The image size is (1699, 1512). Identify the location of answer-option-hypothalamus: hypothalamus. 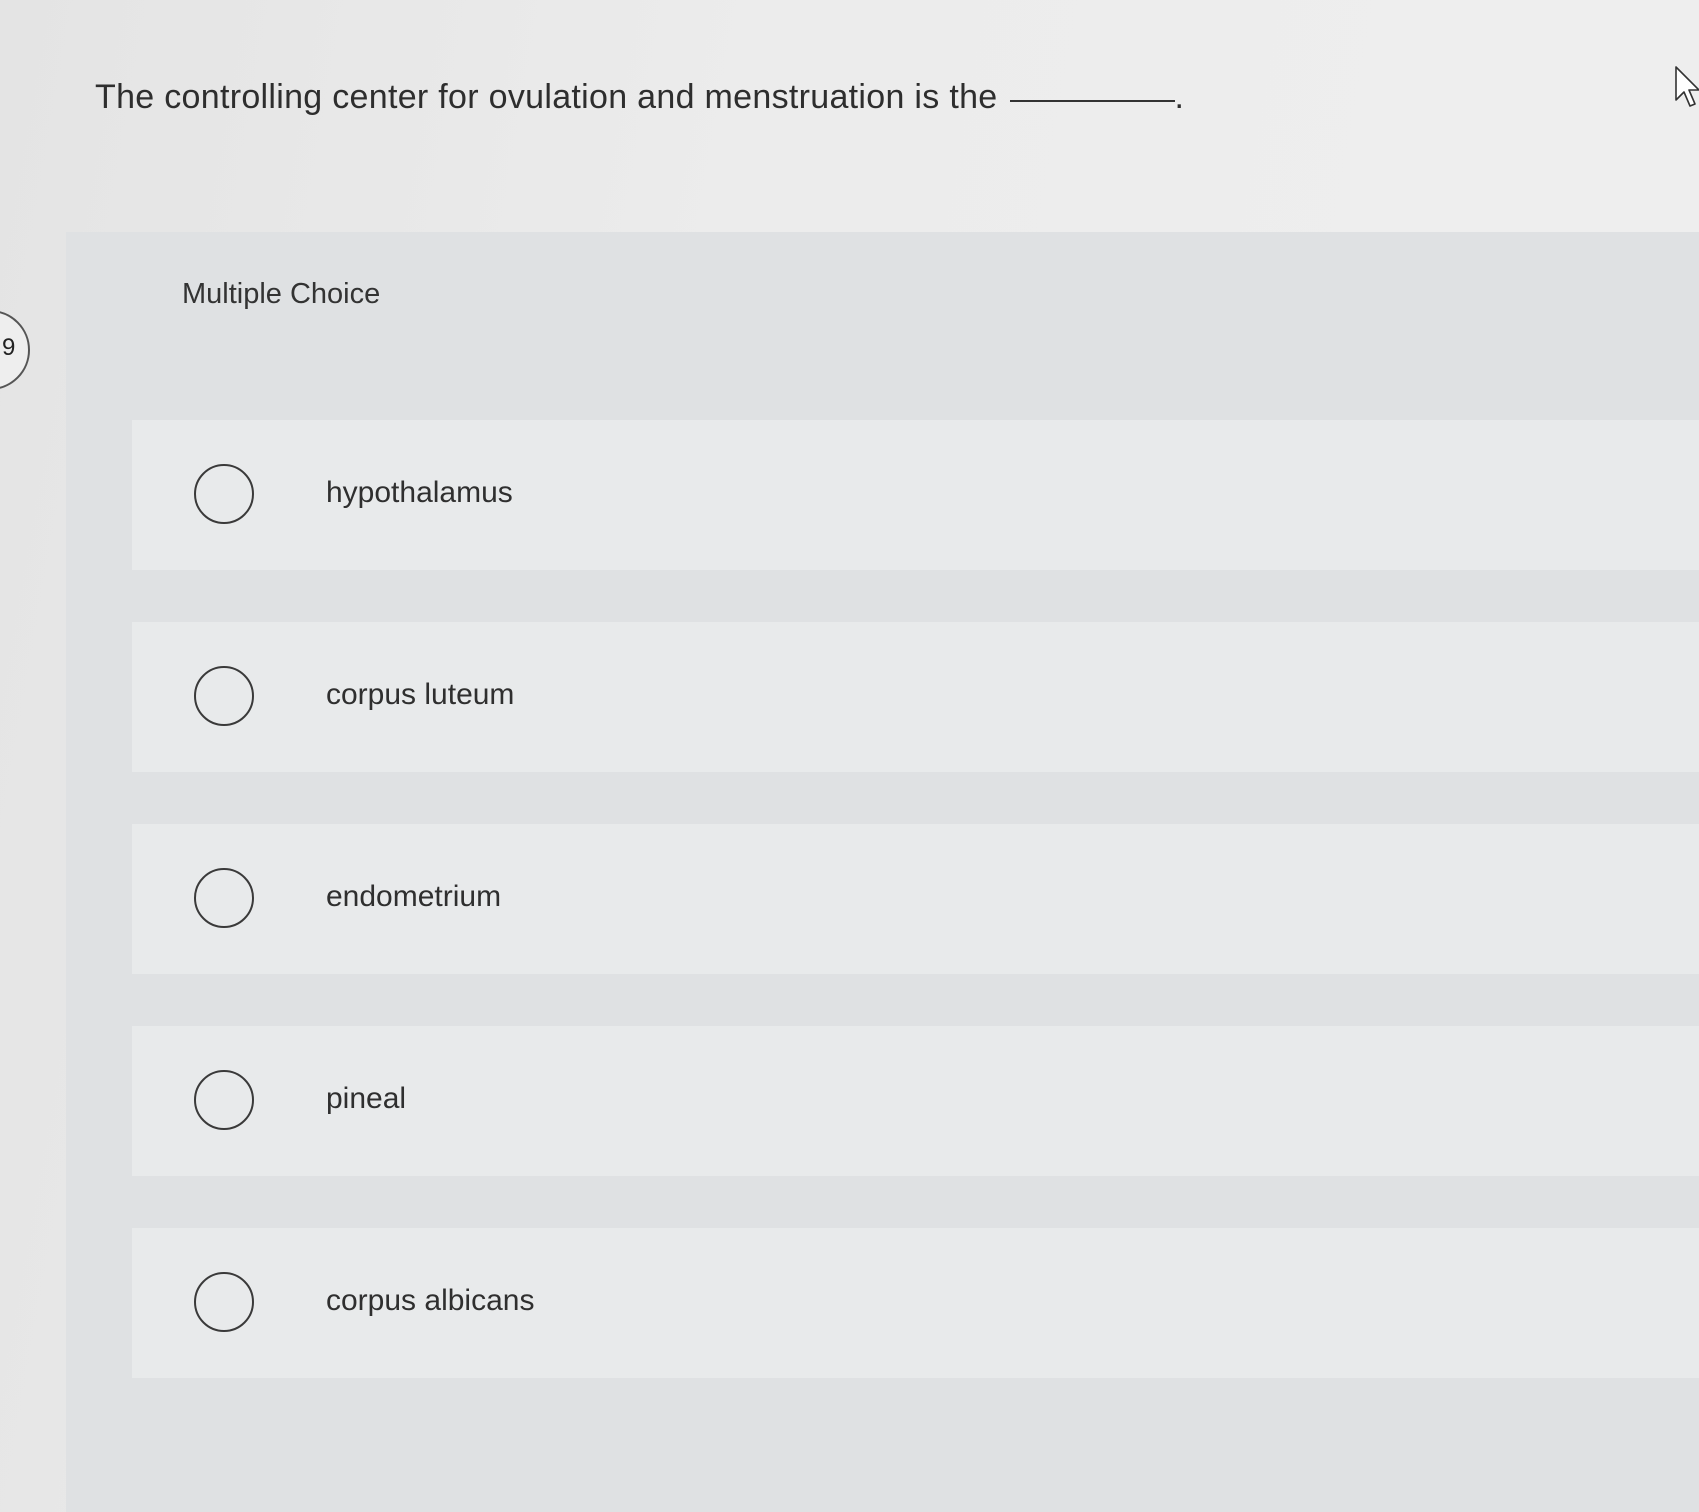
(915, 495).